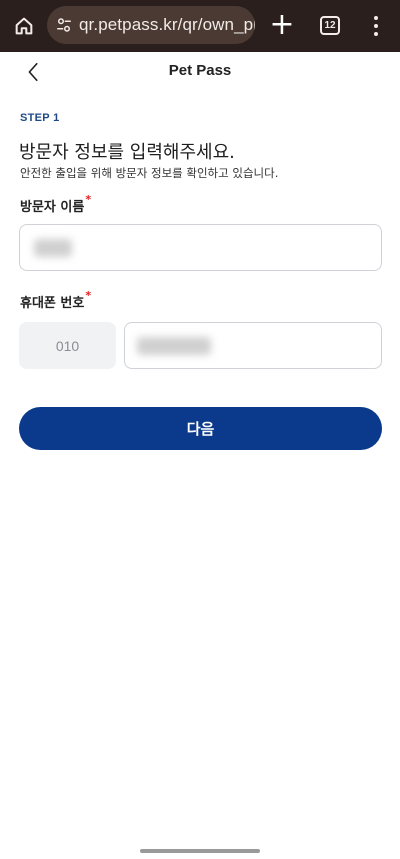 Image resolution: width=400 pixels, height=859 pixels. Describe the element at coordinates (200, 247) in the screenshot. I see `visitor-name-input` at that location.